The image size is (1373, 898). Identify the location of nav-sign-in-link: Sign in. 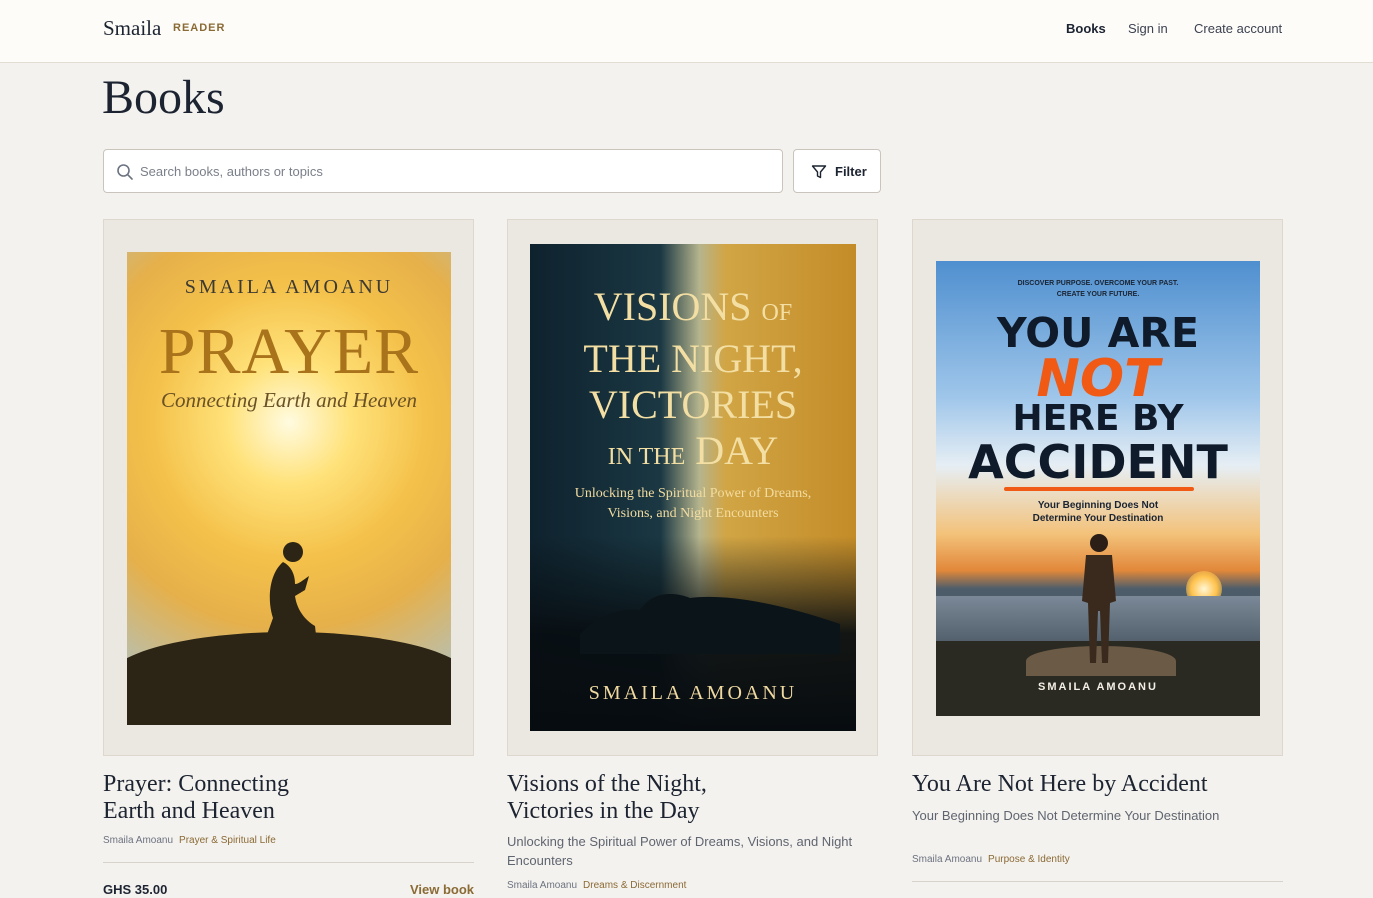
(1148, 28).